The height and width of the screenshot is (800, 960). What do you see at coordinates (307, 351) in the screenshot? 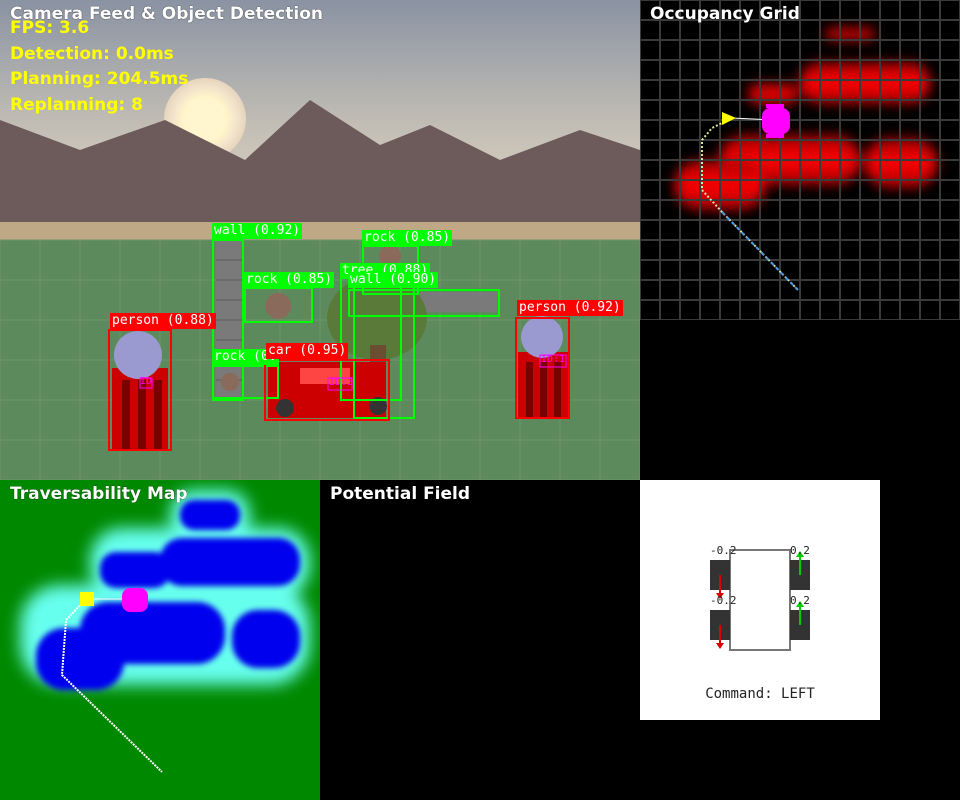
I see `detection-label: car (0.95)` at bounding box center [307, 351].